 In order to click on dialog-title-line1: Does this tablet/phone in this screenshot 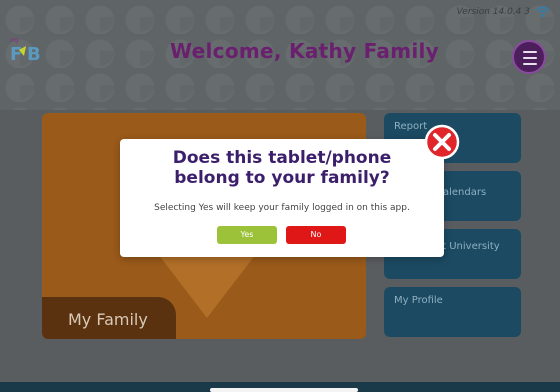, I will do `click(282, 158)`.